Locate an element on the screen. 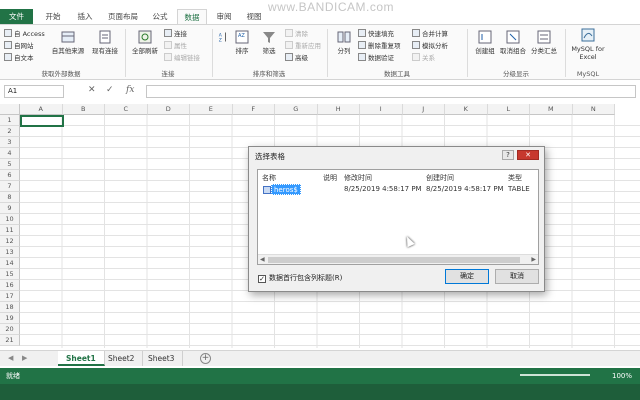 The image size is (640, 400). row-header-9: 9 is located at coordinates (10, 208).